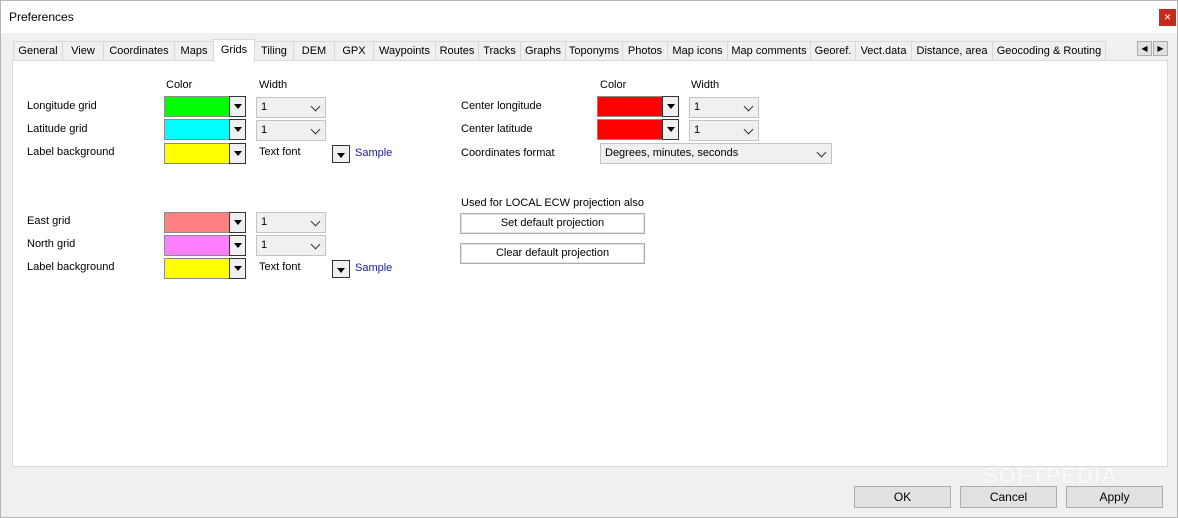  Describe the element at coordinates (57, 129) in the screenshot. I see `latitude-grid-label: Latitude grid` at that location.